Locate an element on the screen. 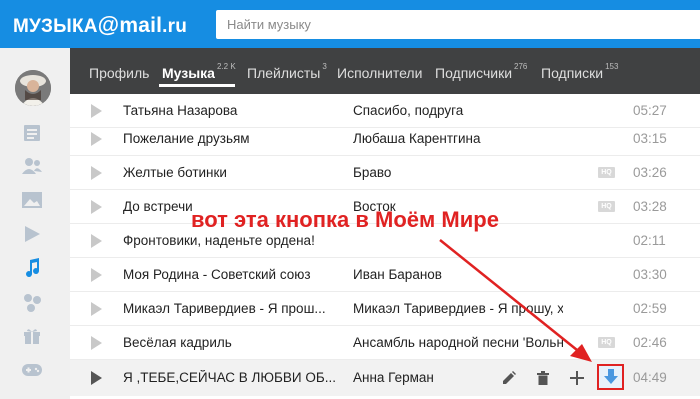  track-duration: 02:46 is located at coordinates (650, 342).